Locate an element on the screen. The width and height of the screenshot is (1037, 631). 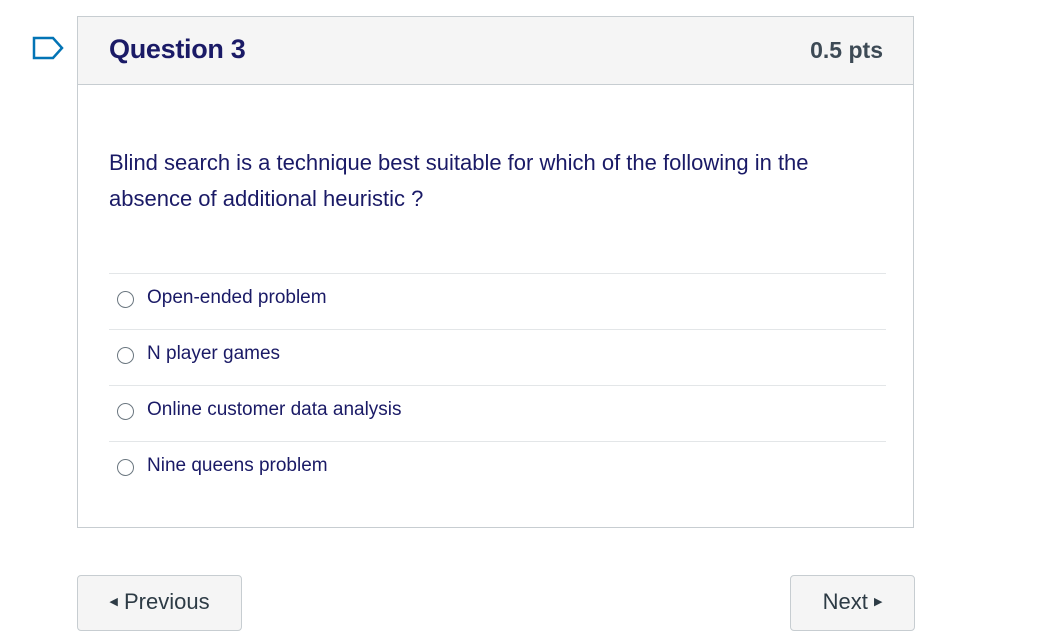
answer-label: N player games is located at coordinates (213, 354).